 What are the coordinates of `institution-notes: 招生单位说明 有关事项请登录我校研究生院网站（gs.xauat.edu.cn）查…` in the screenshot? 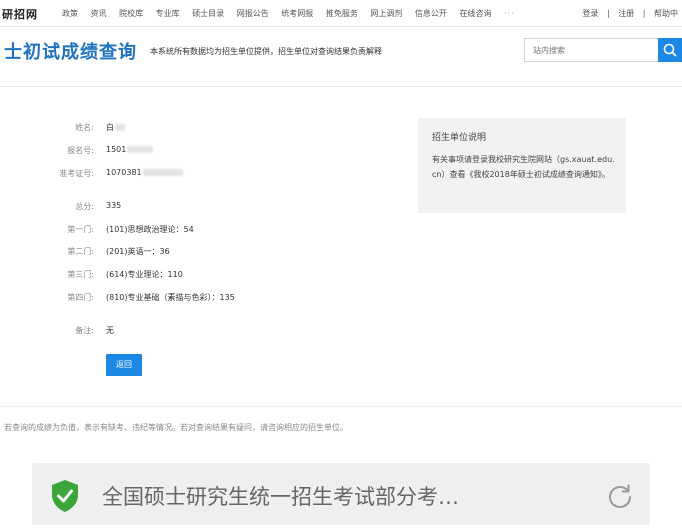 It's located at (522, 165).